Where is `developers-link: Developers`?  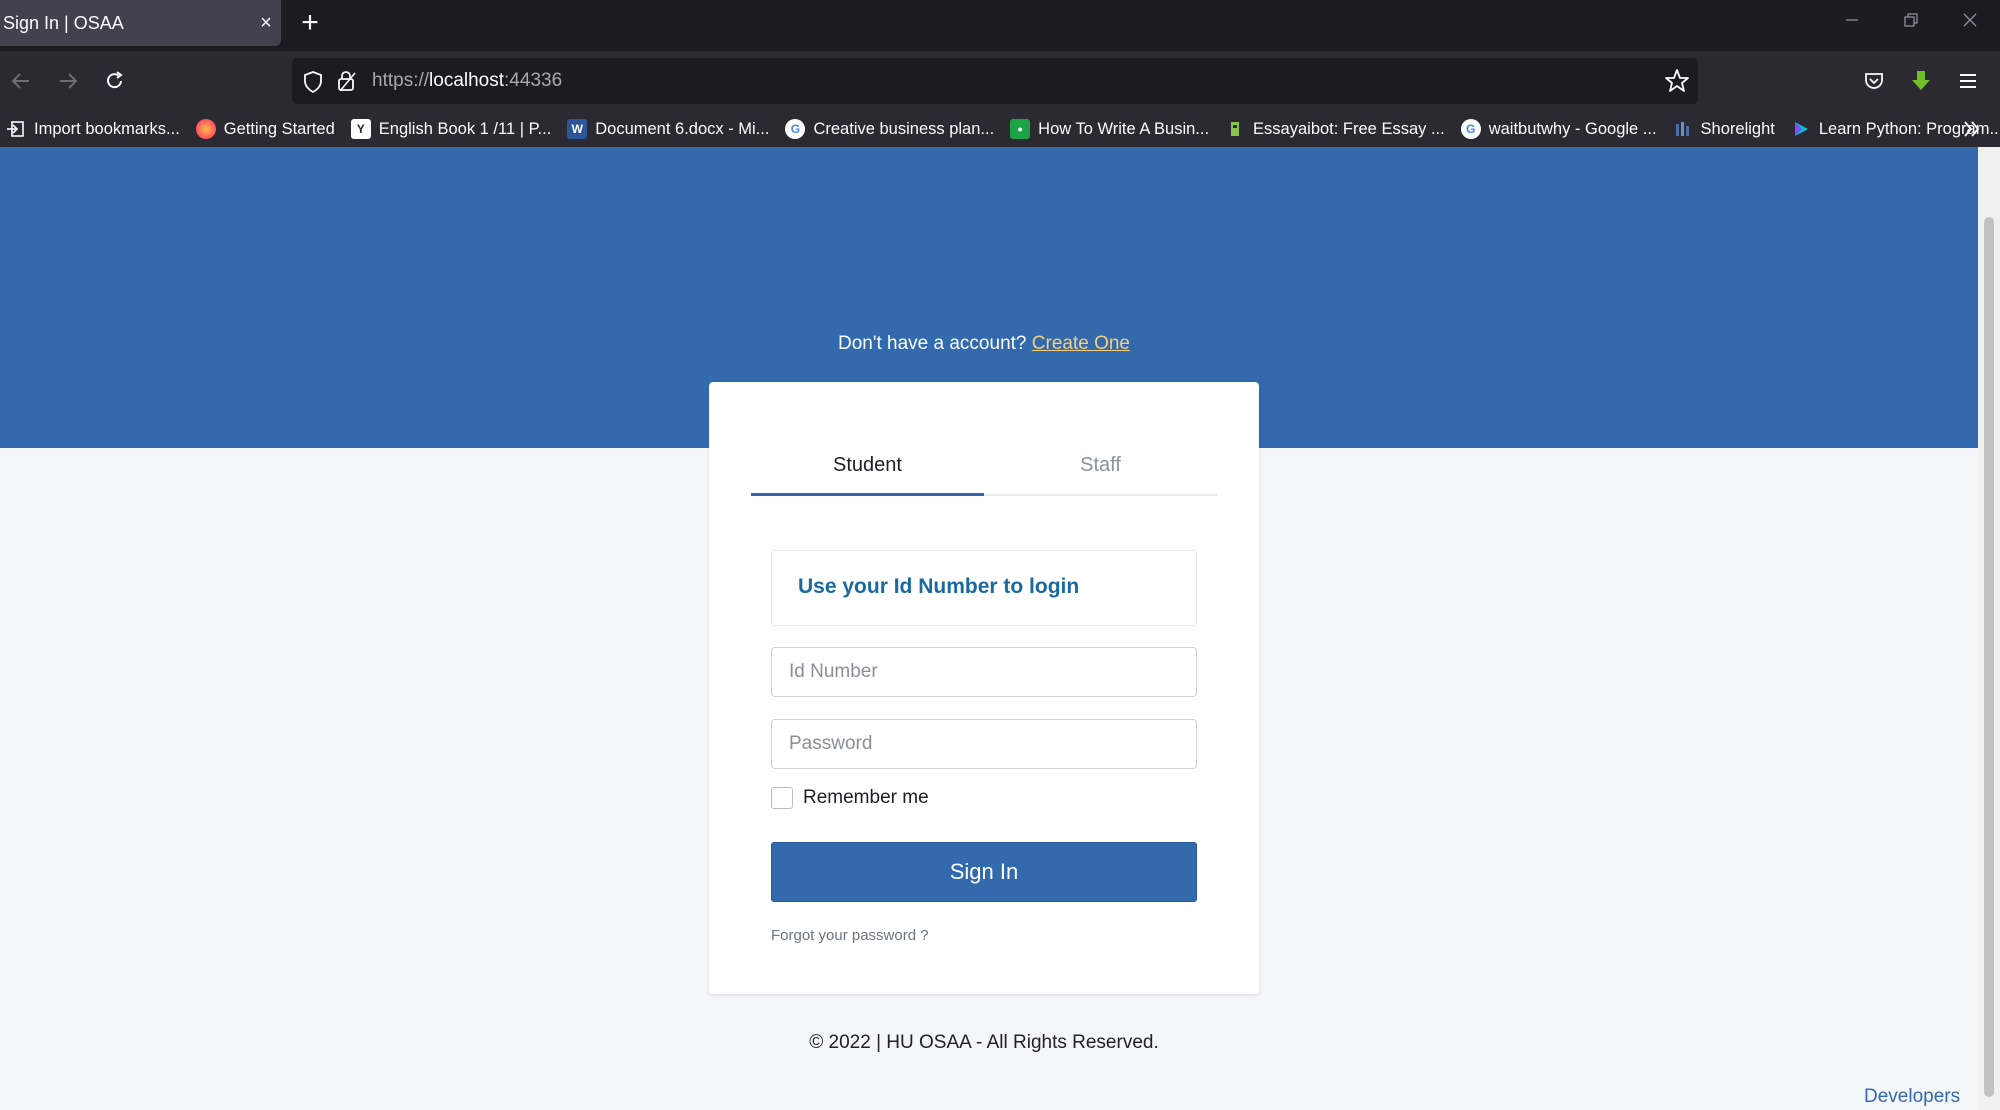
developers-link: Developers is located at coordinates (1912, 1097).